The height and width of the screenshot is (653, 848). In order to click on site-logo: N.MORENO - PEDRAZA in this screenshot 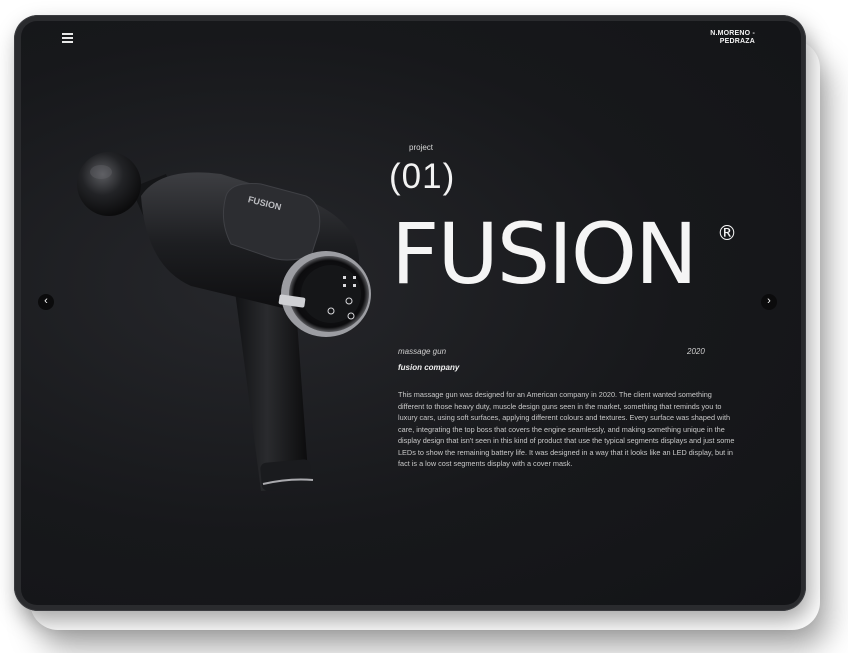, I will do `click(725, 38)`.